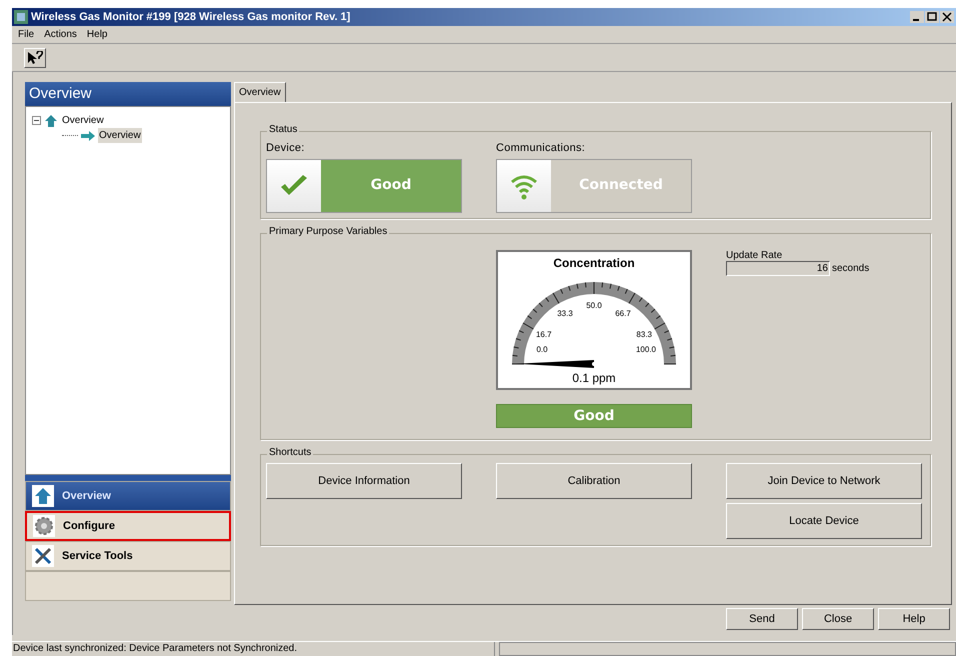 The image size is (956, 656). I want to click on dialog-button: Send, so click(762, 619).